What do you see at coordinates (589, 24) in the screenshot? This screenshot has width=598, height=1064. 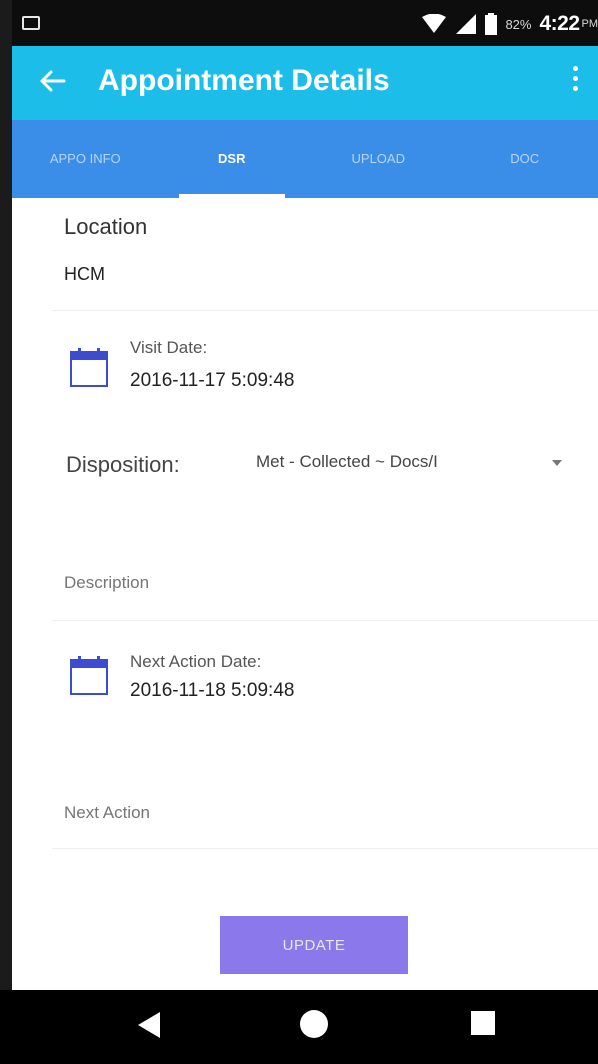 I see `clock-ampm: PM` at bounding box center [589, 24].